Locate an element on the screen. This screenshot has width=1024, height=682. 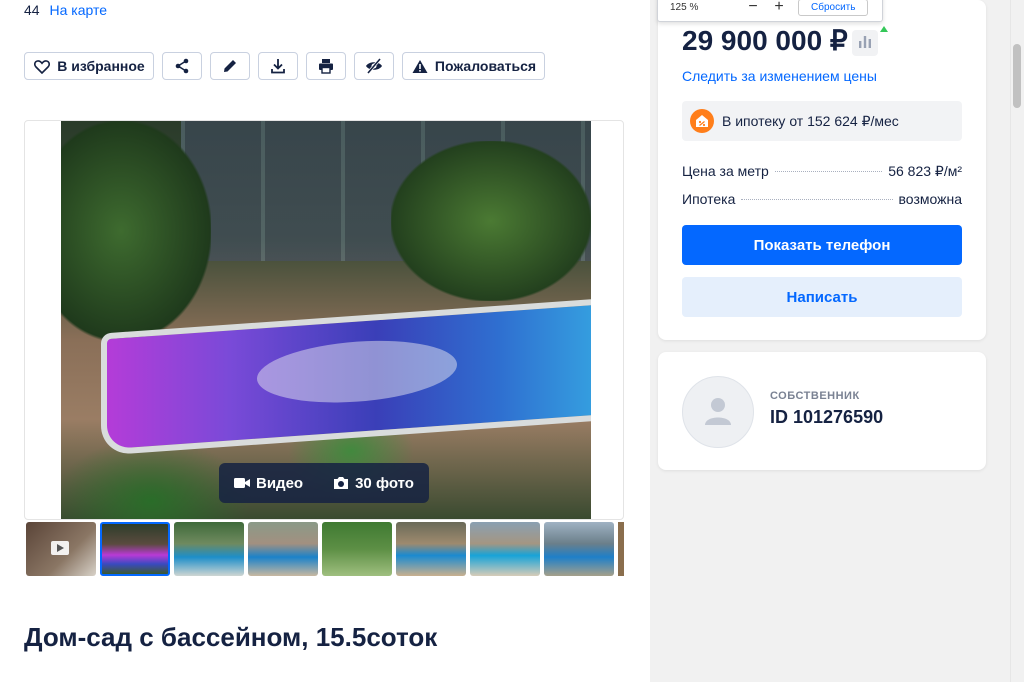
owner-card: СОБСТВЕННИК ID 101276590 is located at coordinates (822, 411).